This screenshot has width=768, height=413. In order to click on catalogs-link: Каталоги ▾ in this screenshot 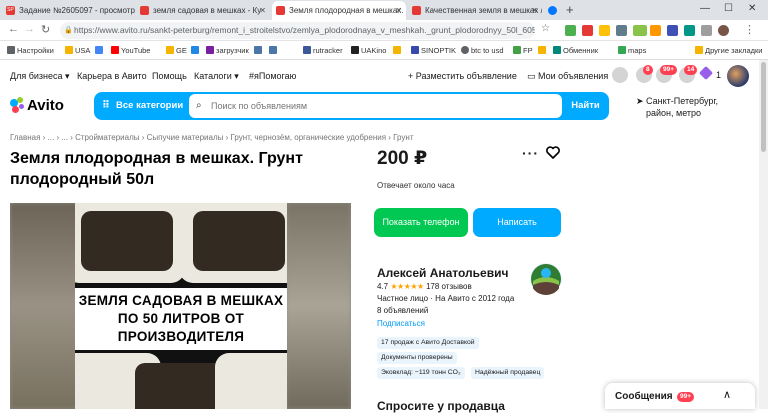, I will do `click(216, 76)`.